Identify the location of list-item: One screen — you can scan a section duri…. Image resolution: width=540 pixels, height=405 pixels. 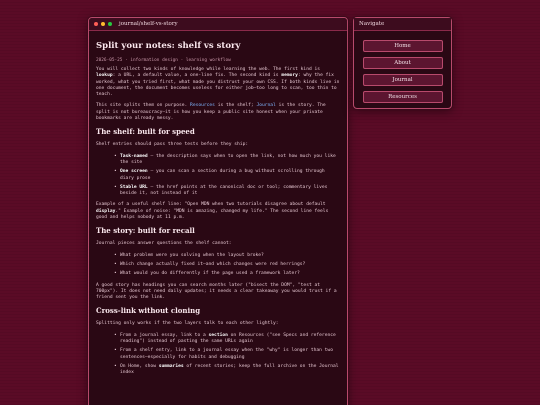
(227, 175).